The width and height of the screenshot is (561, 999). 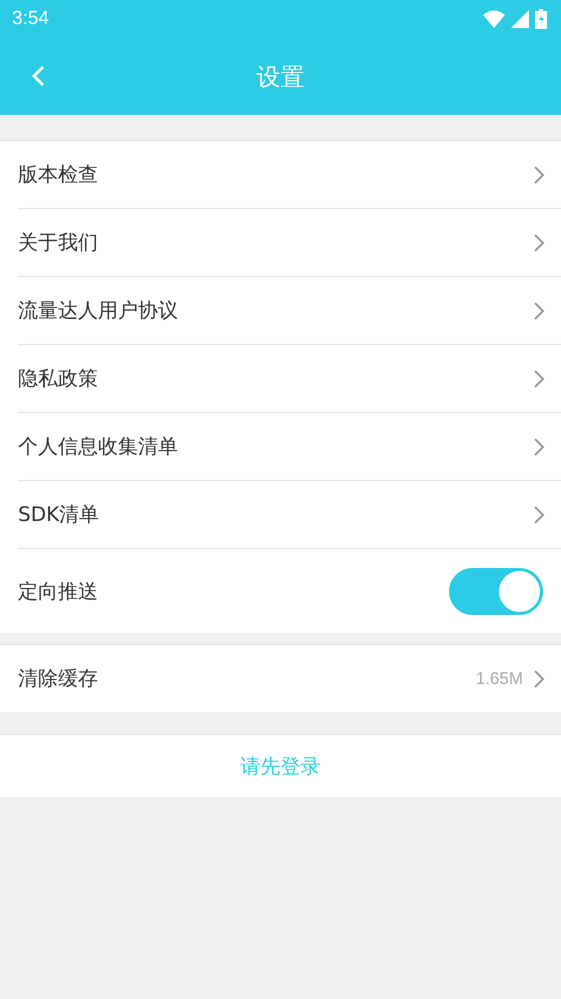 What do you see at coordinates (289, 447) in the screenshot?
I see `settings-row: 个人信息收集清单` at bounding box center [289, 447].